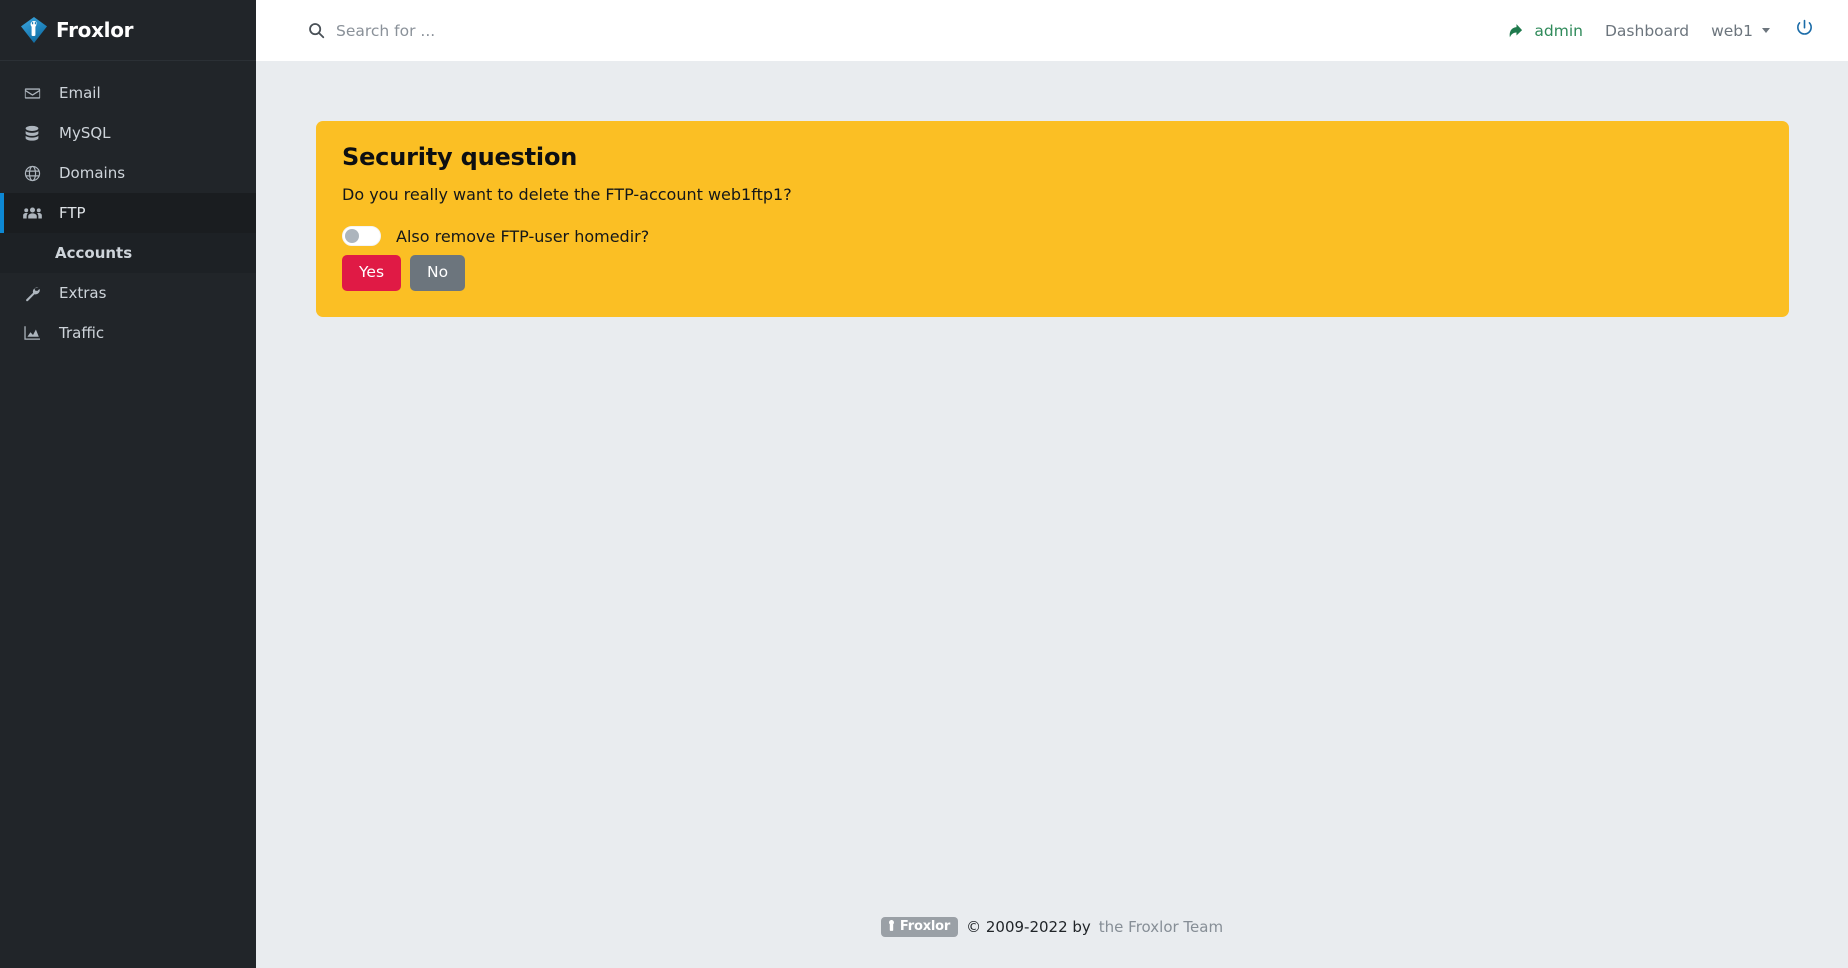 This screenshot has width=1848, height=968. I want to click on panel-title: Security question, so click(460, 157).